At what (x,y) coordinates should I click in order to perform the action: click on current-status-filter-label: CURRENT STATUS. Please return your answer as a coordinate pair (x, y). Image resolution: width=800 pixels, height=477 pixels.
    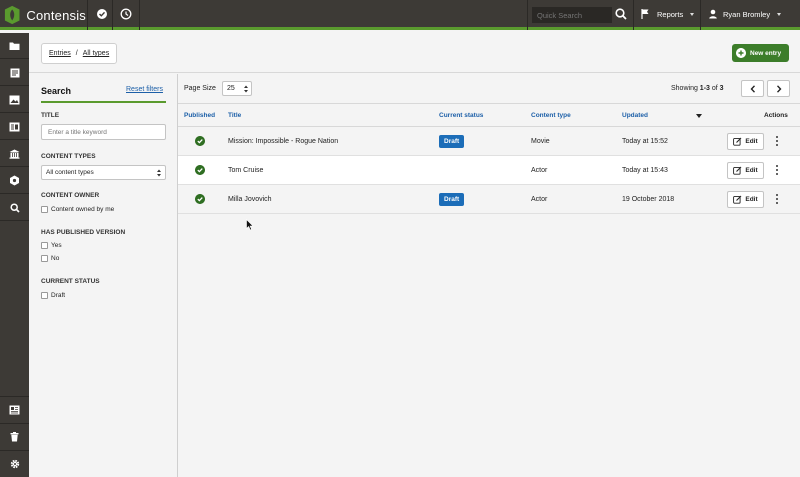
    Looking at the image, I should click on (70, 281).